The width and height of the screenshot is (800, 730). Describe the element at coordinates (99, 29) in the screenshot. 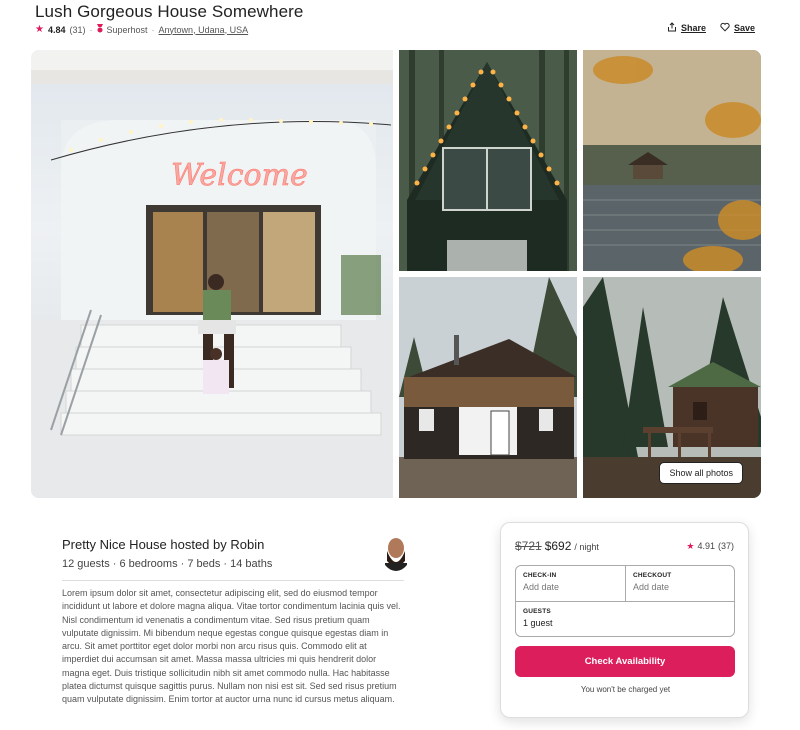

I see `medal-icon` at that location.